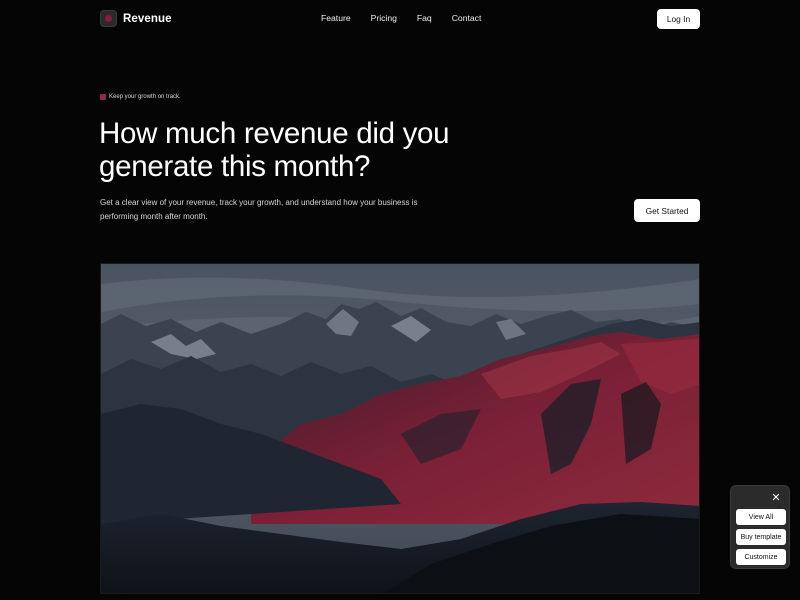 The height and width of the screenshot is (600, 800). Describe the element at coordinates (147, 18) in the screenshot. I see `brand-name: Revenue` at that location.